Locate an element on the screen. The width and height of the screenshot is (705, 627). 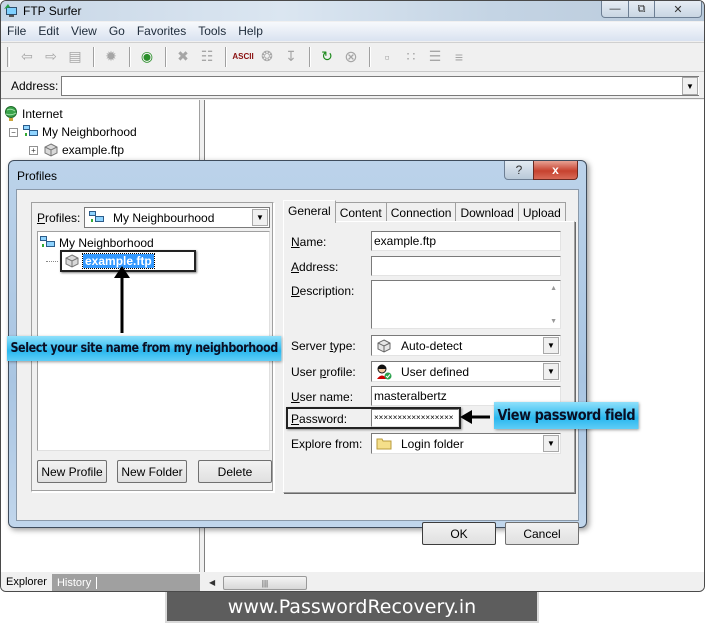
new-profile-button: New Profile is located at coordinates (72, 471).